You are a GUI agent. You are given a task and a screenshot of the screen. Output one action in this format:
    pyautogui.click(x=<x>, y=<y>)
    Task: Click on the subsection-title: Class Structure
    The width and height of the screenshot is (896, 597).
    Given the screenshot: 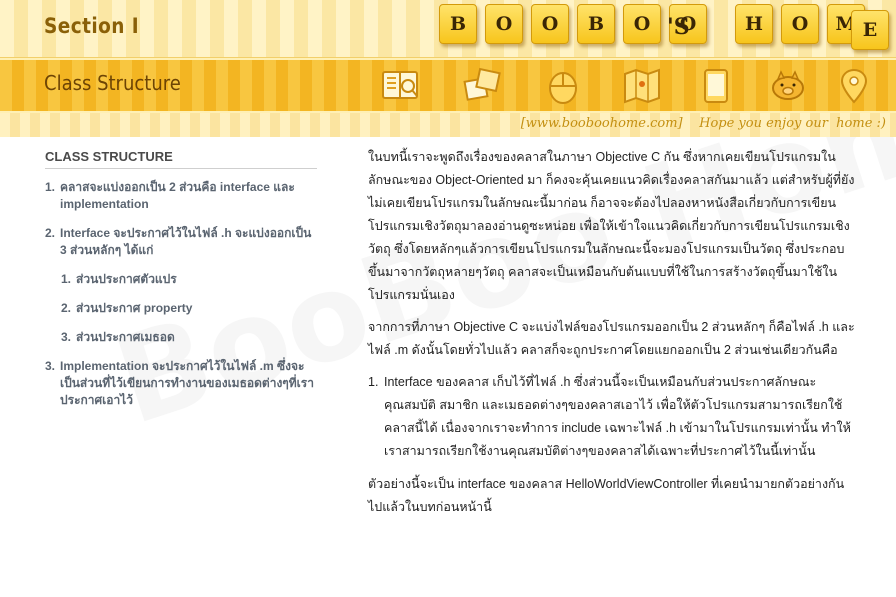 What is the action you would take?
    pyautogui.click(x=112, y=83)
    